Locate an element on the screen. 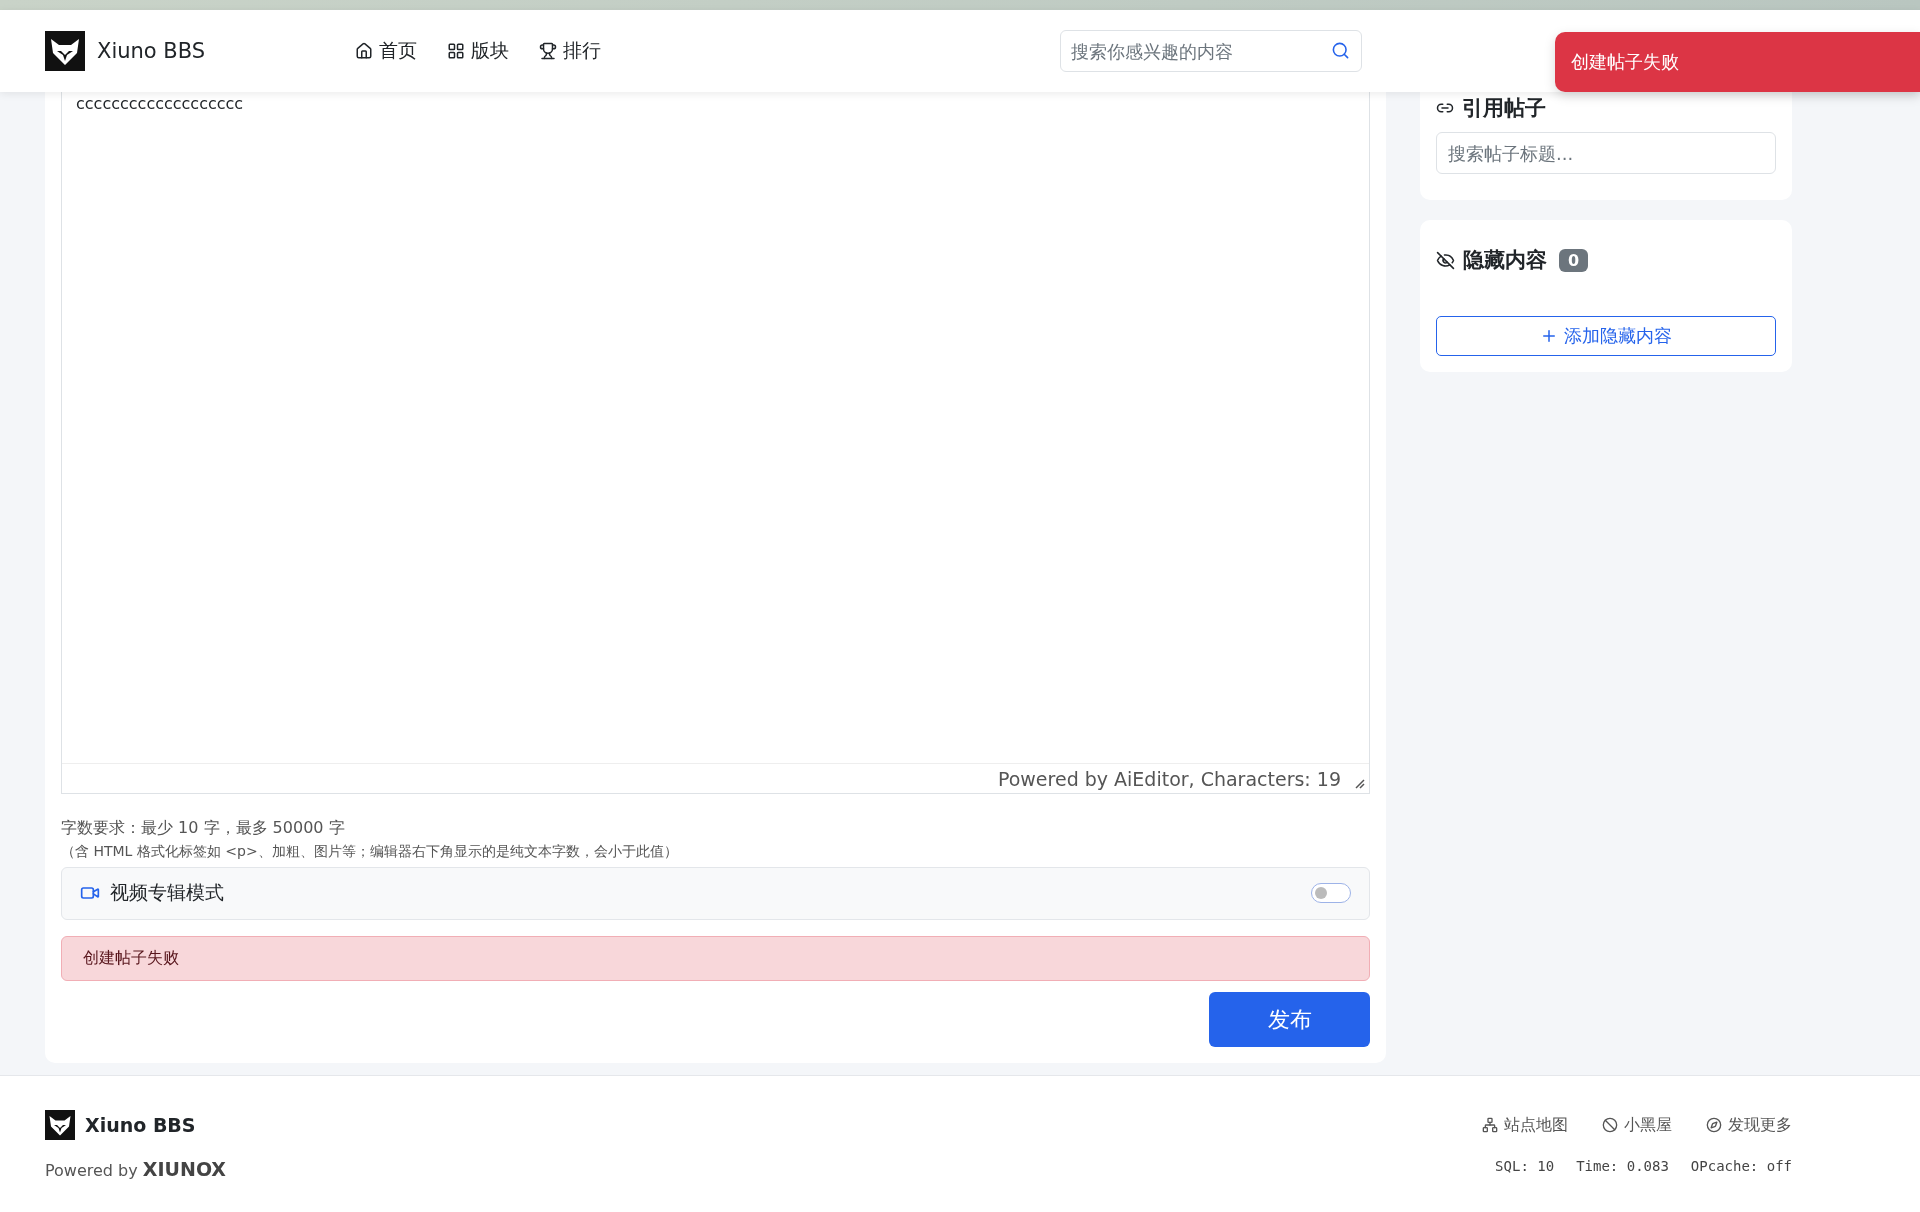  footer-link: 发现更多 is located at coordinates (1749, 1125).